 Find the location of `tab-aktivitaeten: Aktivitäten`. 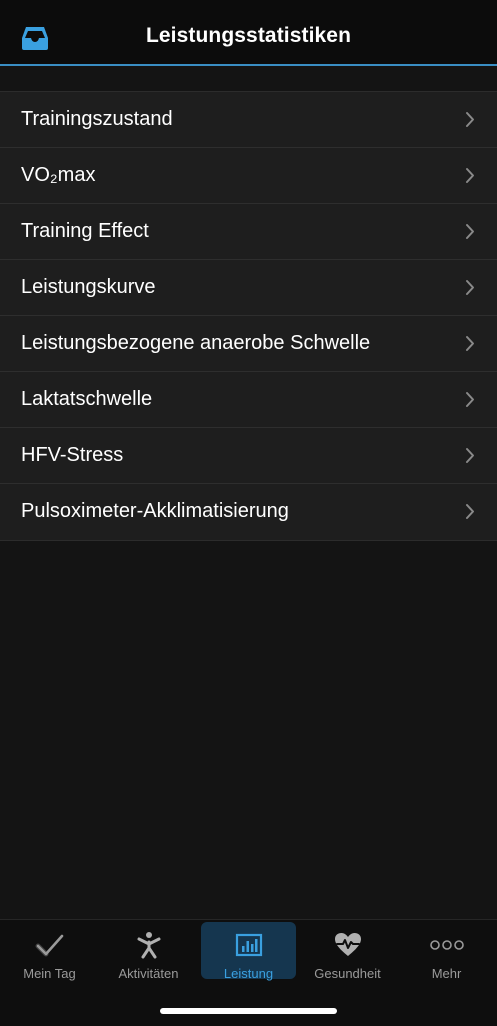

tab-aktivitaeten: Aktivitäten is located at coordinates (148, 951).